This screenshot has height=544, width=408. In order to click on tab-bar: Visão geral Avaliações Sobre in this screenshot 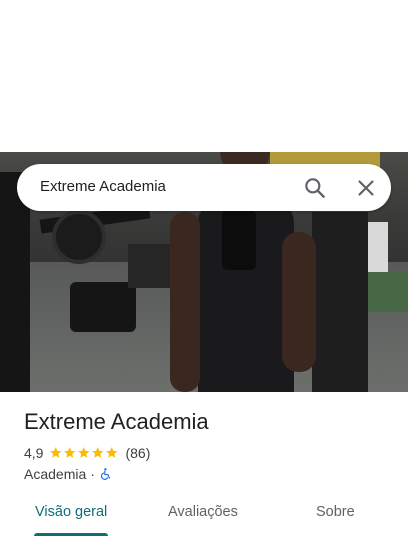, I will do `click(204, 519)`.